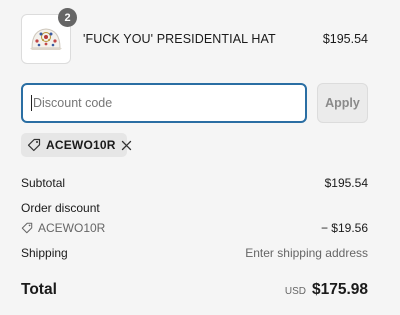  Describe the element at coordinates (72, 228) in the screenshot. I see `order-discount-code: ACEWO10R` at that location.